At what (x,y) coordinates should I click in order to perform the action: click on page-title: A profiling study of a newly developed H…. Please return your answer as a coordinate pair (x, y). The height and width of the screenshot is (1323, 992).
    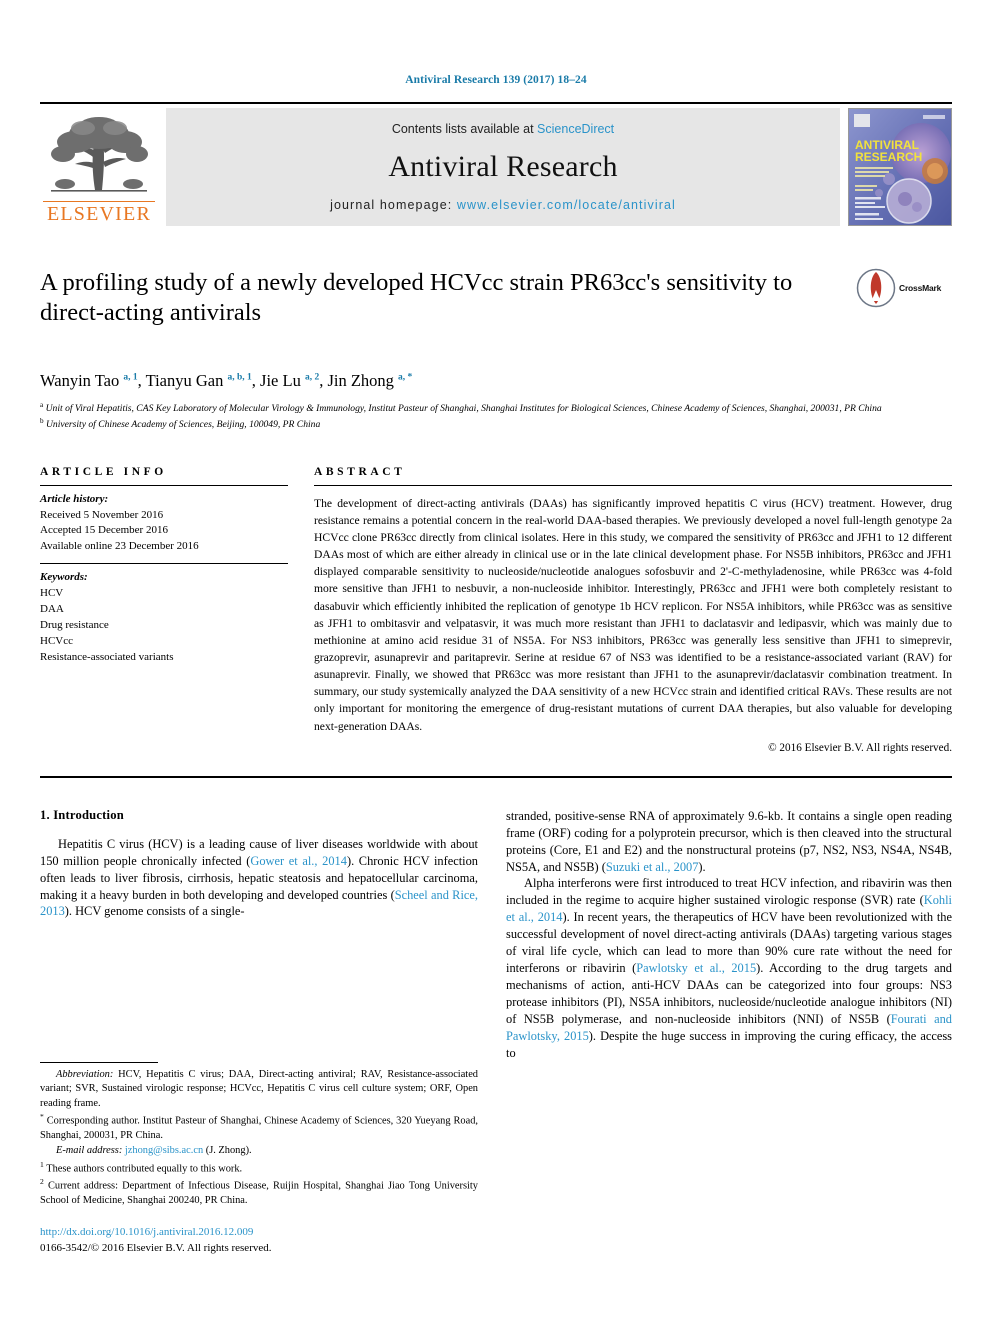
    Looking at the image, I should click on (416, 297).